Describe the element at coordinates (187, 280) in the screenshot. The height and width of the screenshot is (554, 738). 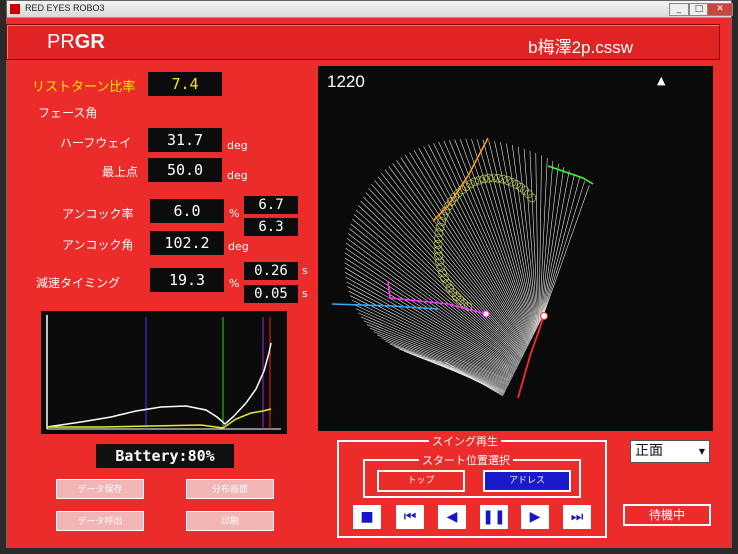
I see `decel-timing-value: 19.3` at that location.